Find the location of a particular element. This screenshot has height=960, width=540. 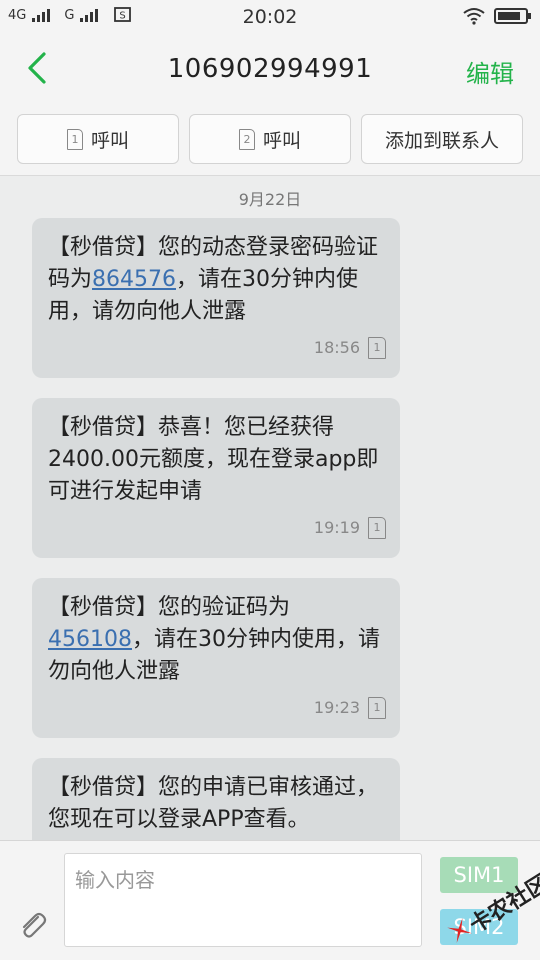

message-meta: 19:23 1 is located at coordinates (350, 708).